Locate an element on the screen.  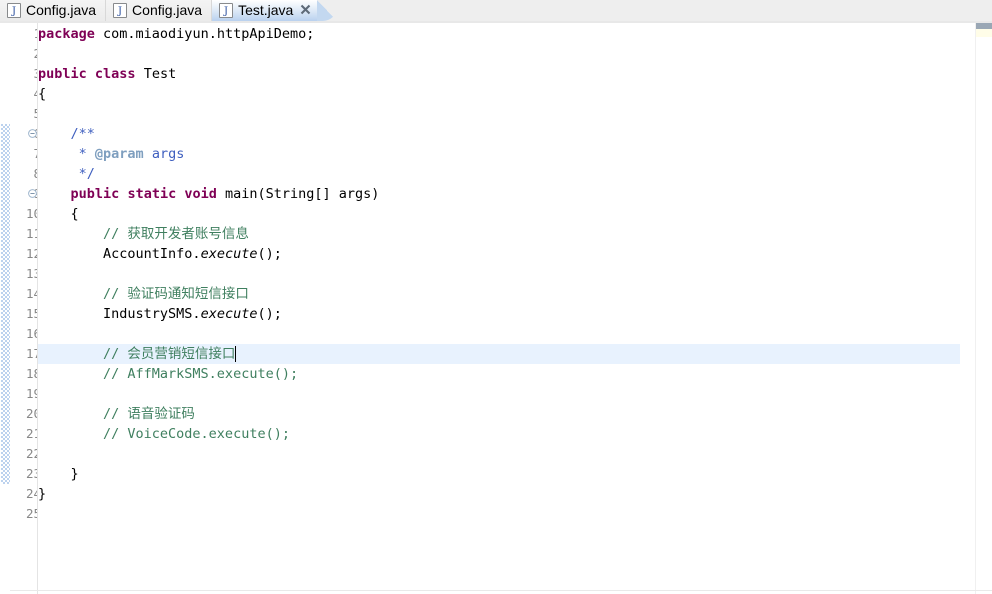
code-token-doc: * is located at coordinates (66, 154).